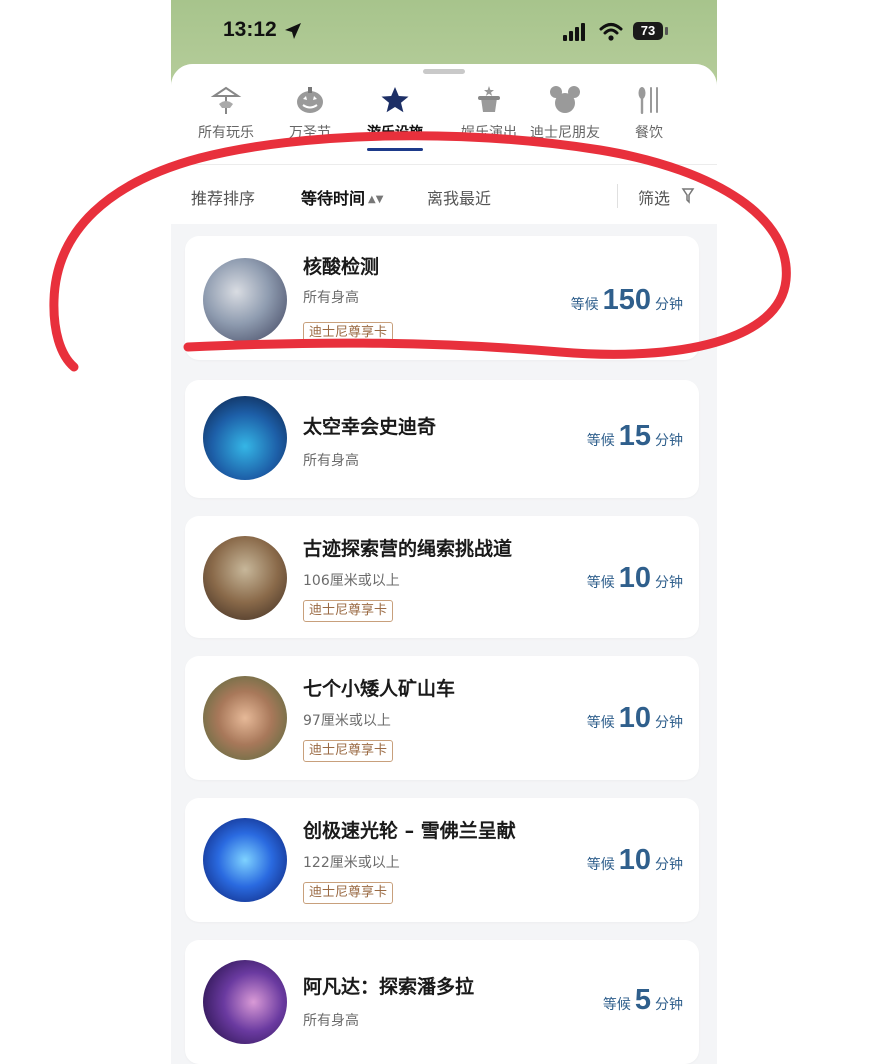  Describe the element at coordinates (351, 581) in the screenshot. I see `height-requirement: 106厘米或以上` at that location.